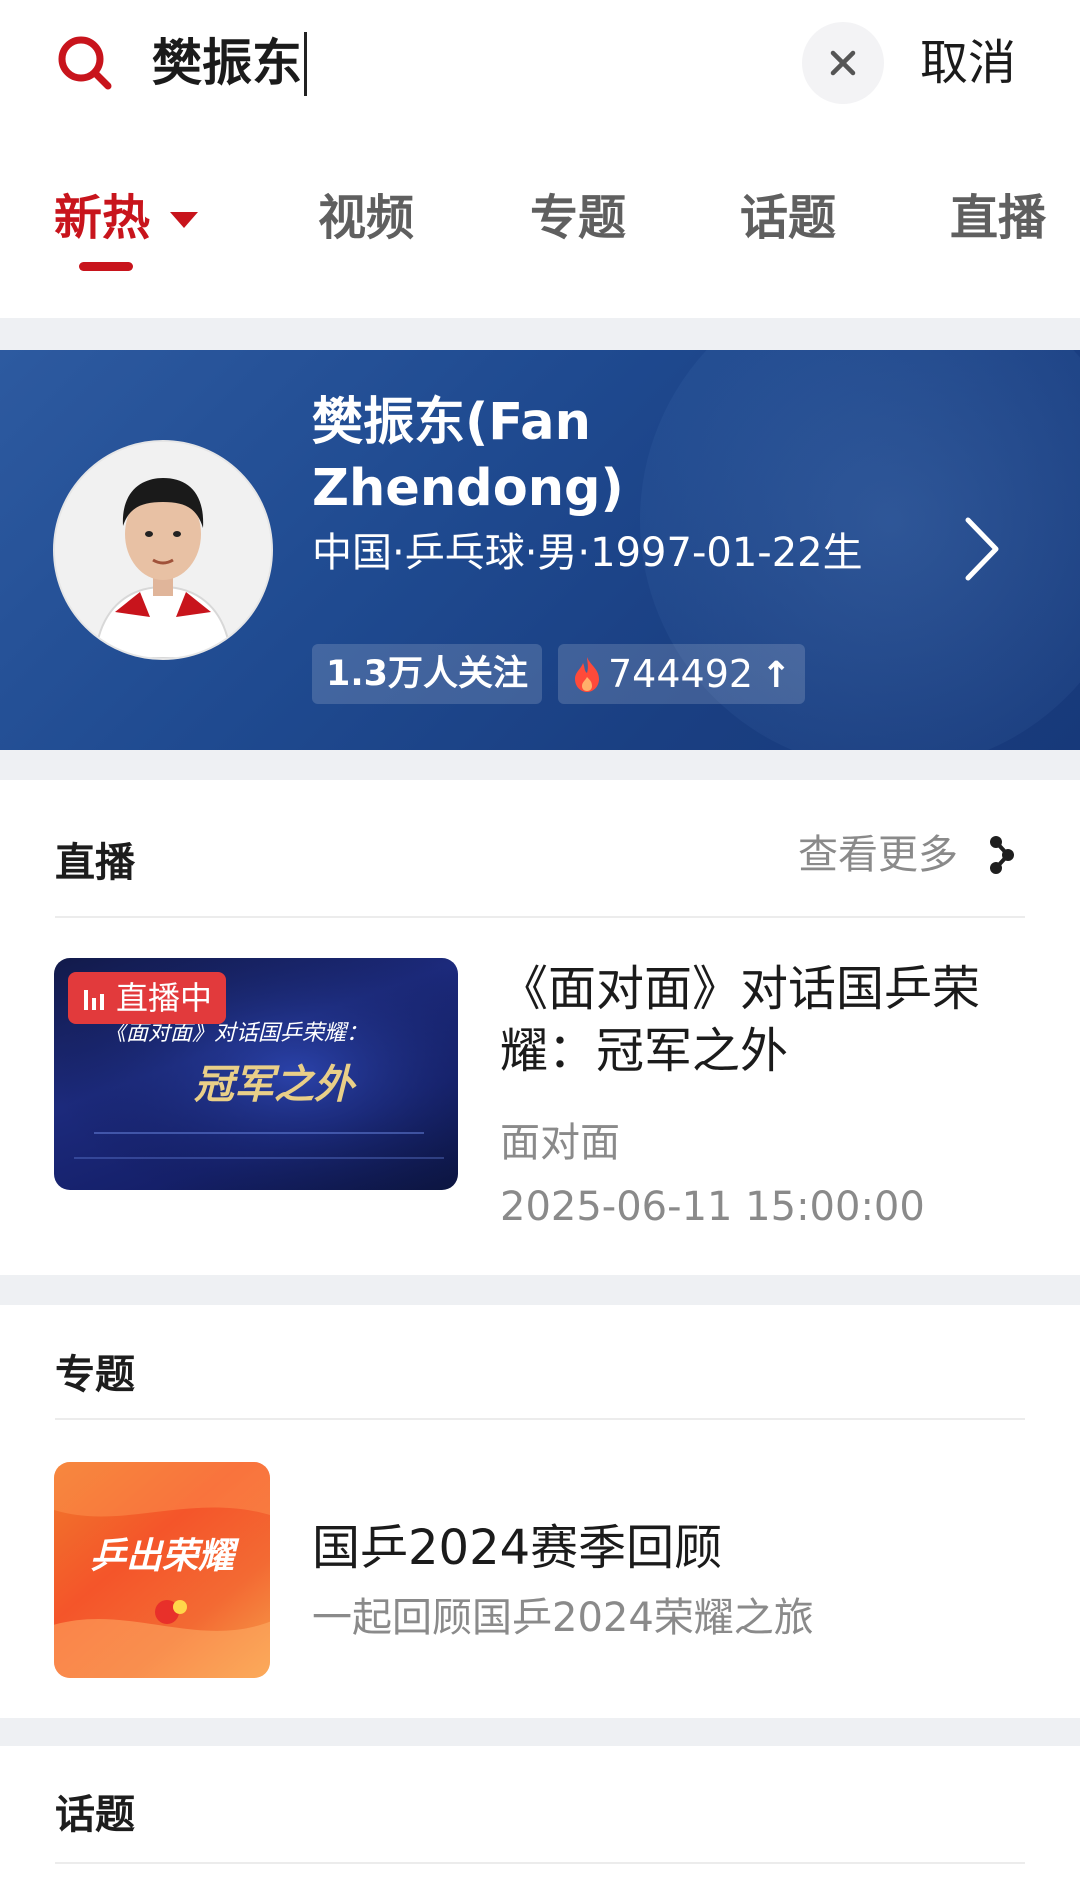  Describe the element at coordinates (85, 63) in the screenshot. I see `search-icon` at that location.